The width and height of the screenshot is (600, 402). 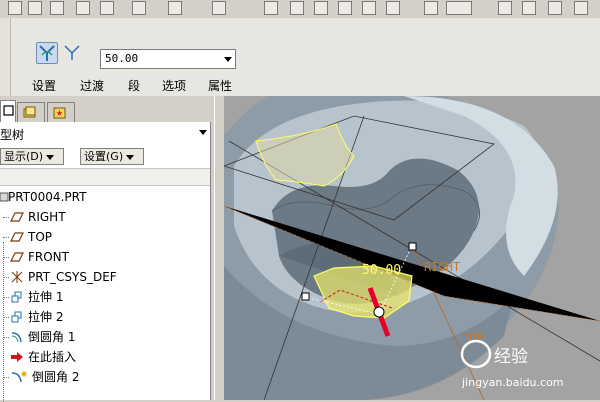 I want to click on tab-favorites, so click(x=61, y=112).